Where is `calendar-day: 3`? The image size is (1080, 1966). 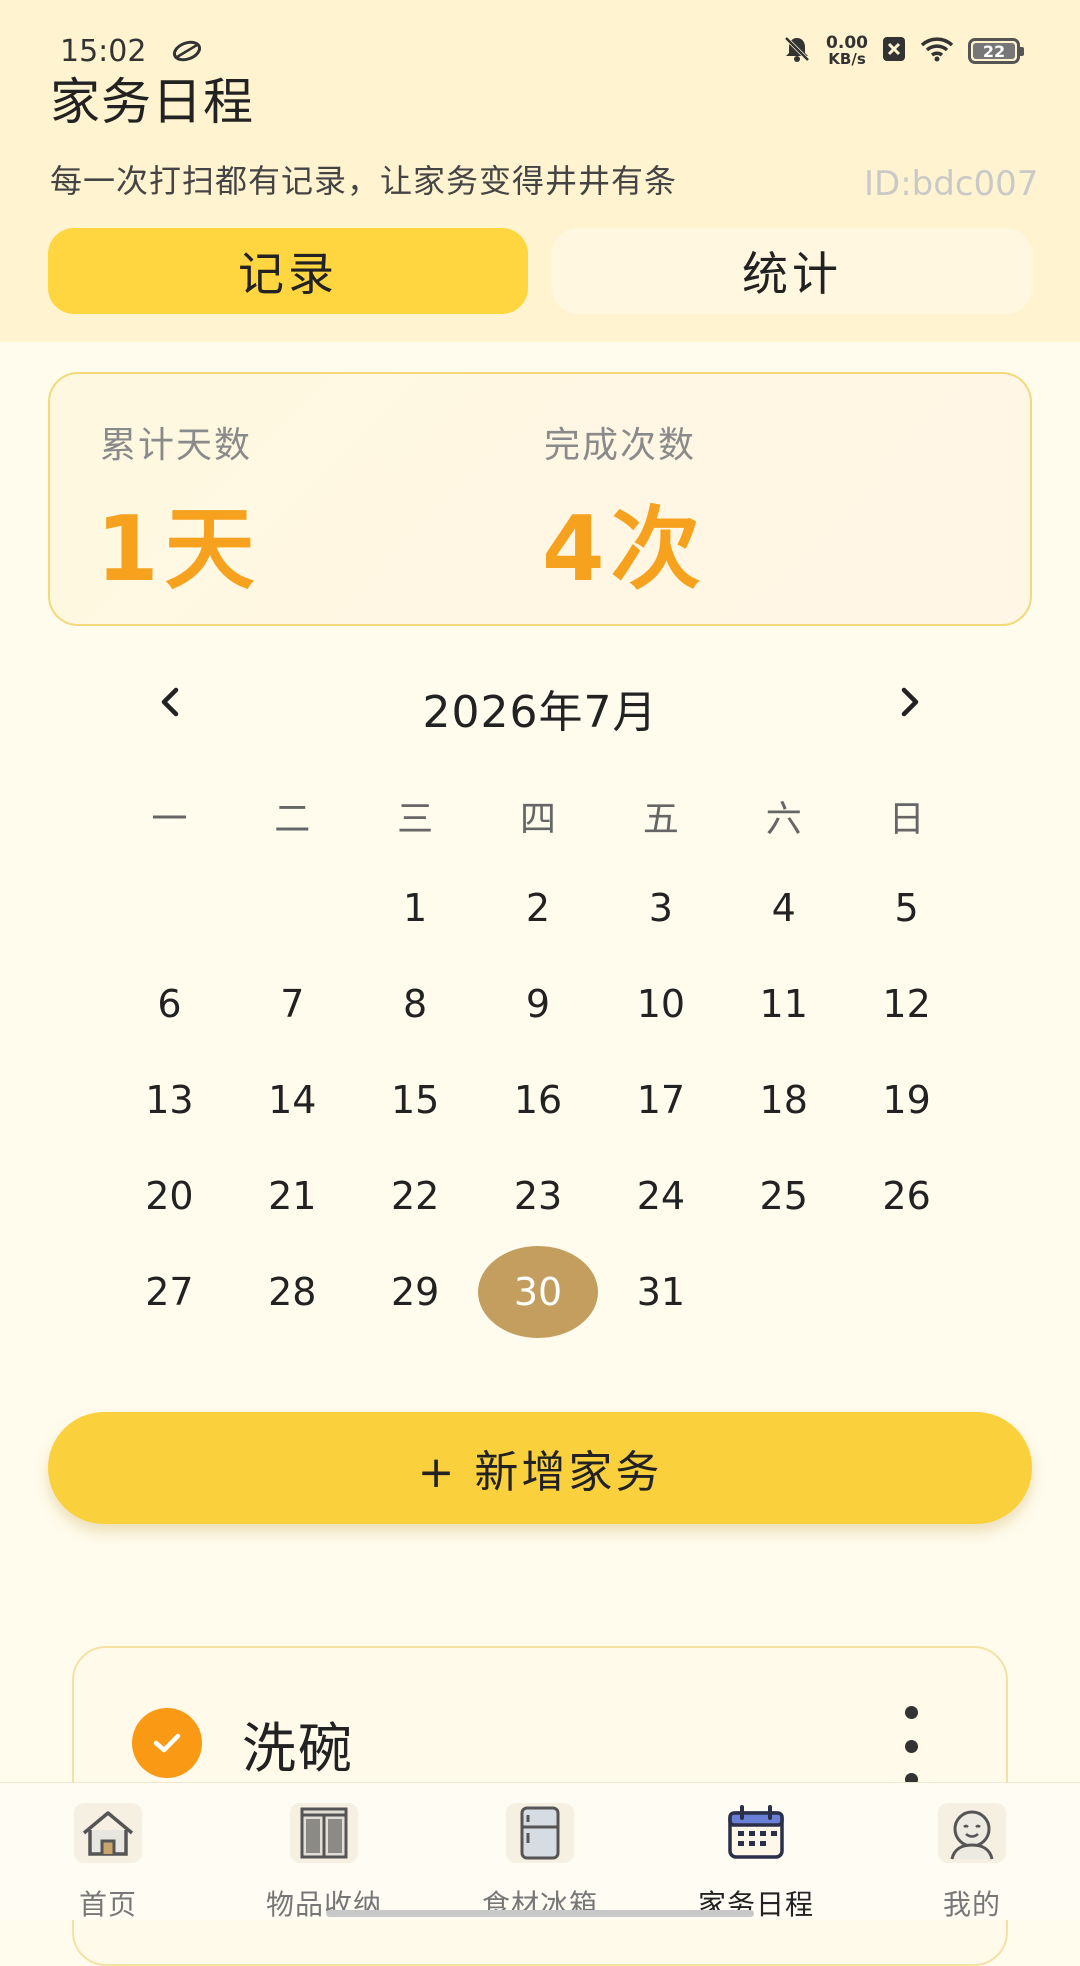 calendar-day: 3 is located at coordinates (660, 908).